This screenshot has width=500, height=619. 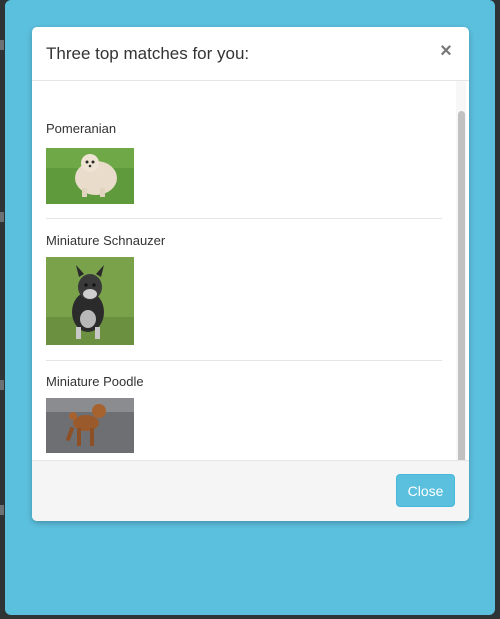 What do you see at coordinates (148, 53) in the screenshot?
I see `dialog-title: Three top matches for you:` at bounding box center [148, 53].